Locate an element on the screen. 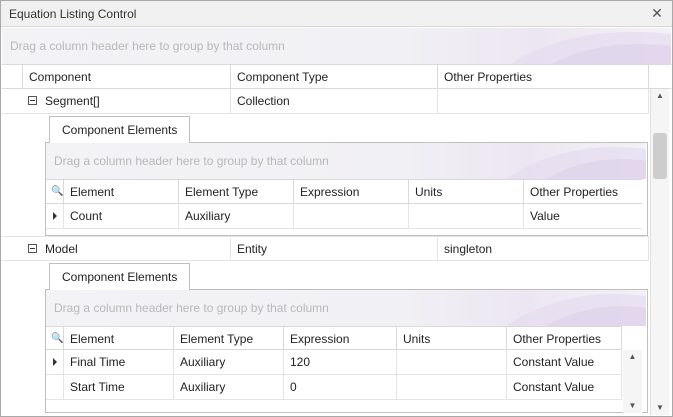 This screenshot has height=417, width=673. window-title: Equation Listing Control is located at coordinates (73, 14).